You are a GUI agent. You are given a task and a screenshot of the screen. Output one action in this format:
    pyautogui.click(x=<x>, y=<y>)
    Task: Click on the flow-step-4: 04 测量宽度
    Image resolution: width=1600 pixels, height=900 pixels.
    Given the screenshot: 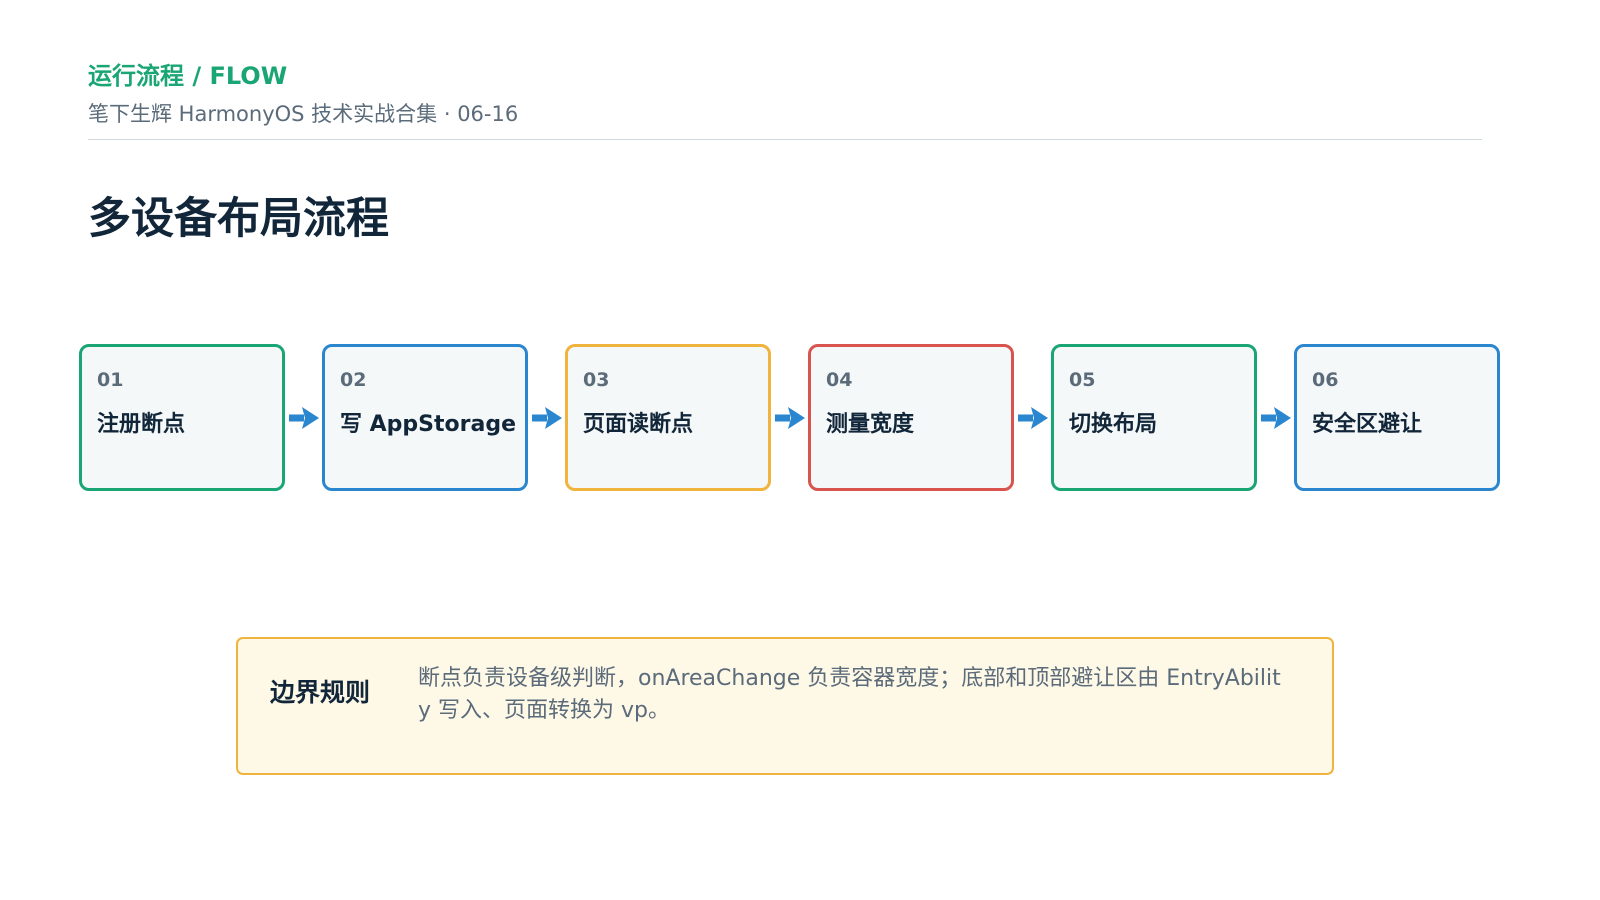 What is the action you would take?
    pyautogui.click(x=911, y=417)
    